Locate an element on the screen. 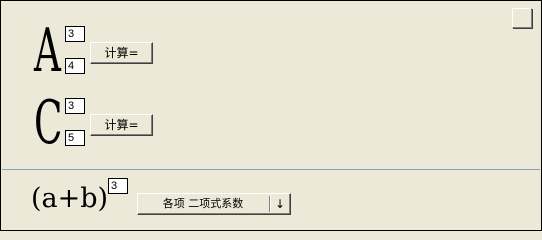 The width and height of the screenshot is (542, 240). combination-top-input: 3 is located at coordinates (75, 106).